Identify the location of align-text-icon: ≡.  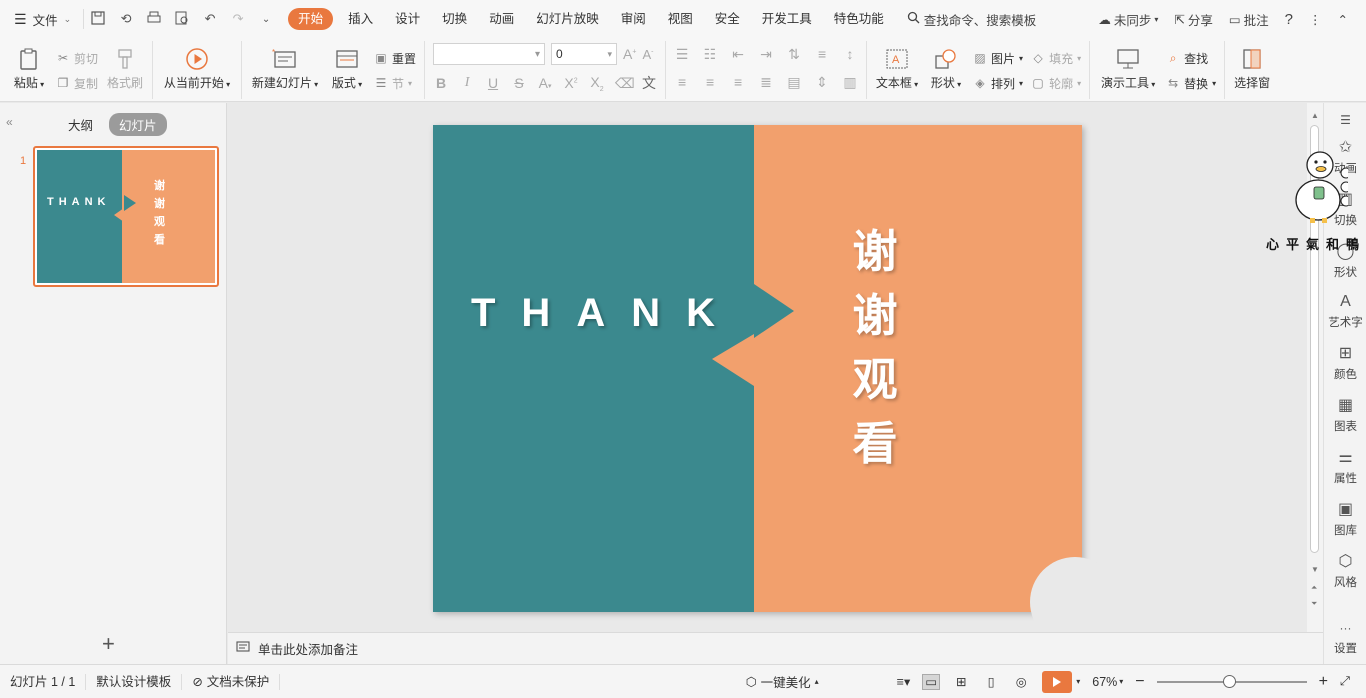
(822, 54).